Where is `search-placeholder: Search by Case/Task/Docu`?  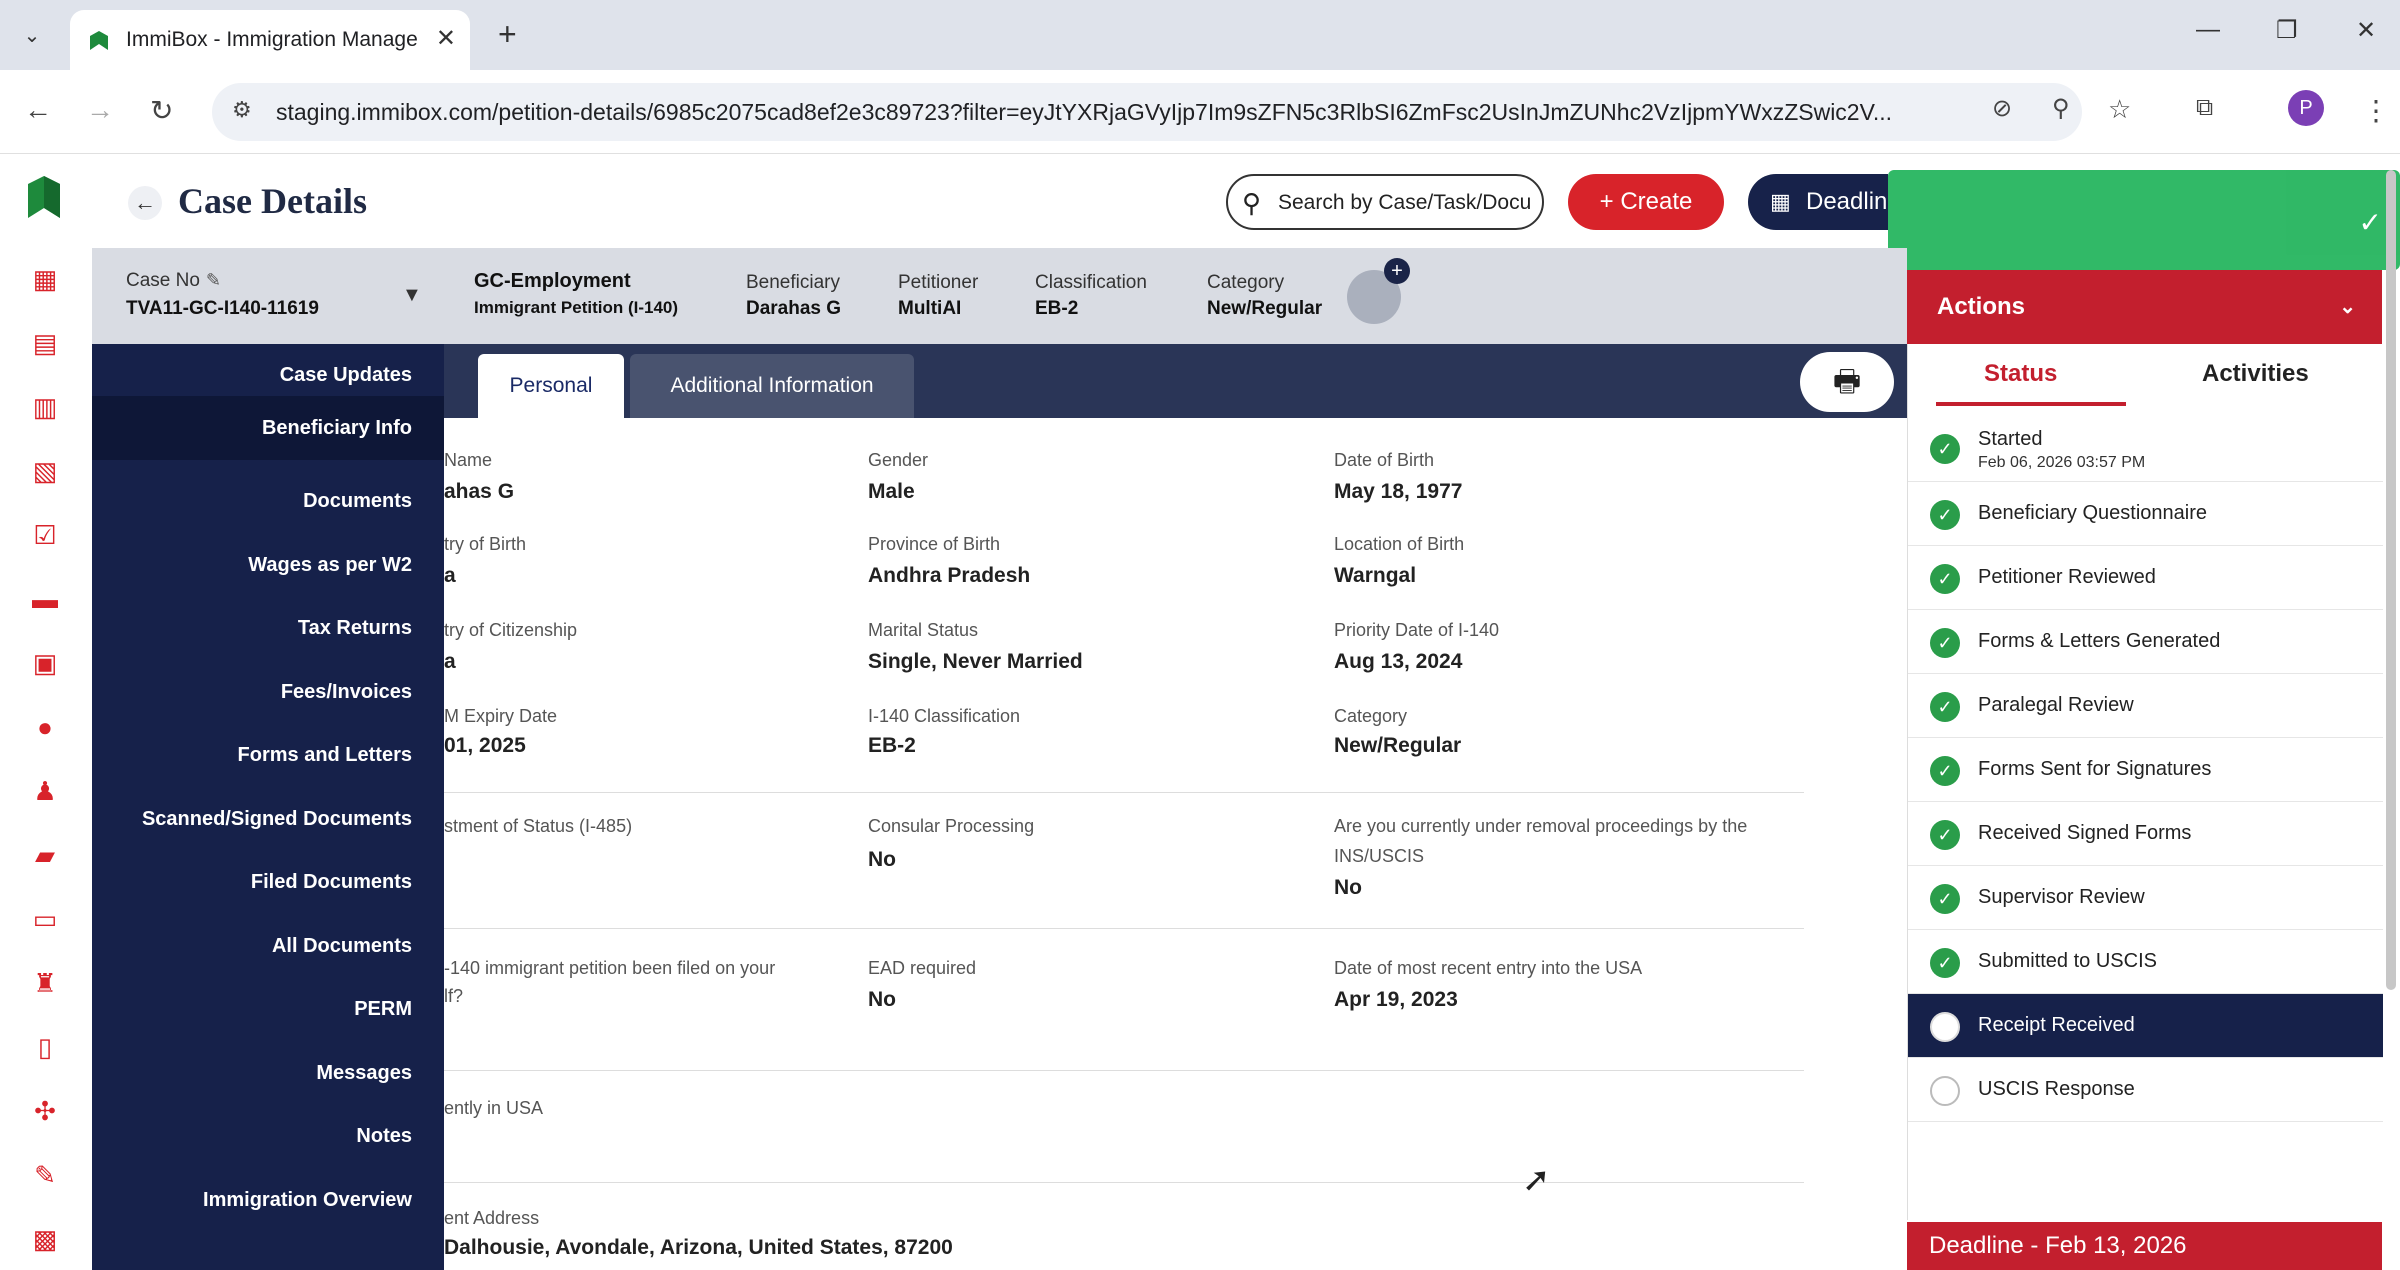
search-placeholder: Search by Case/Task/Docu is located at coordinates (1405, 202).